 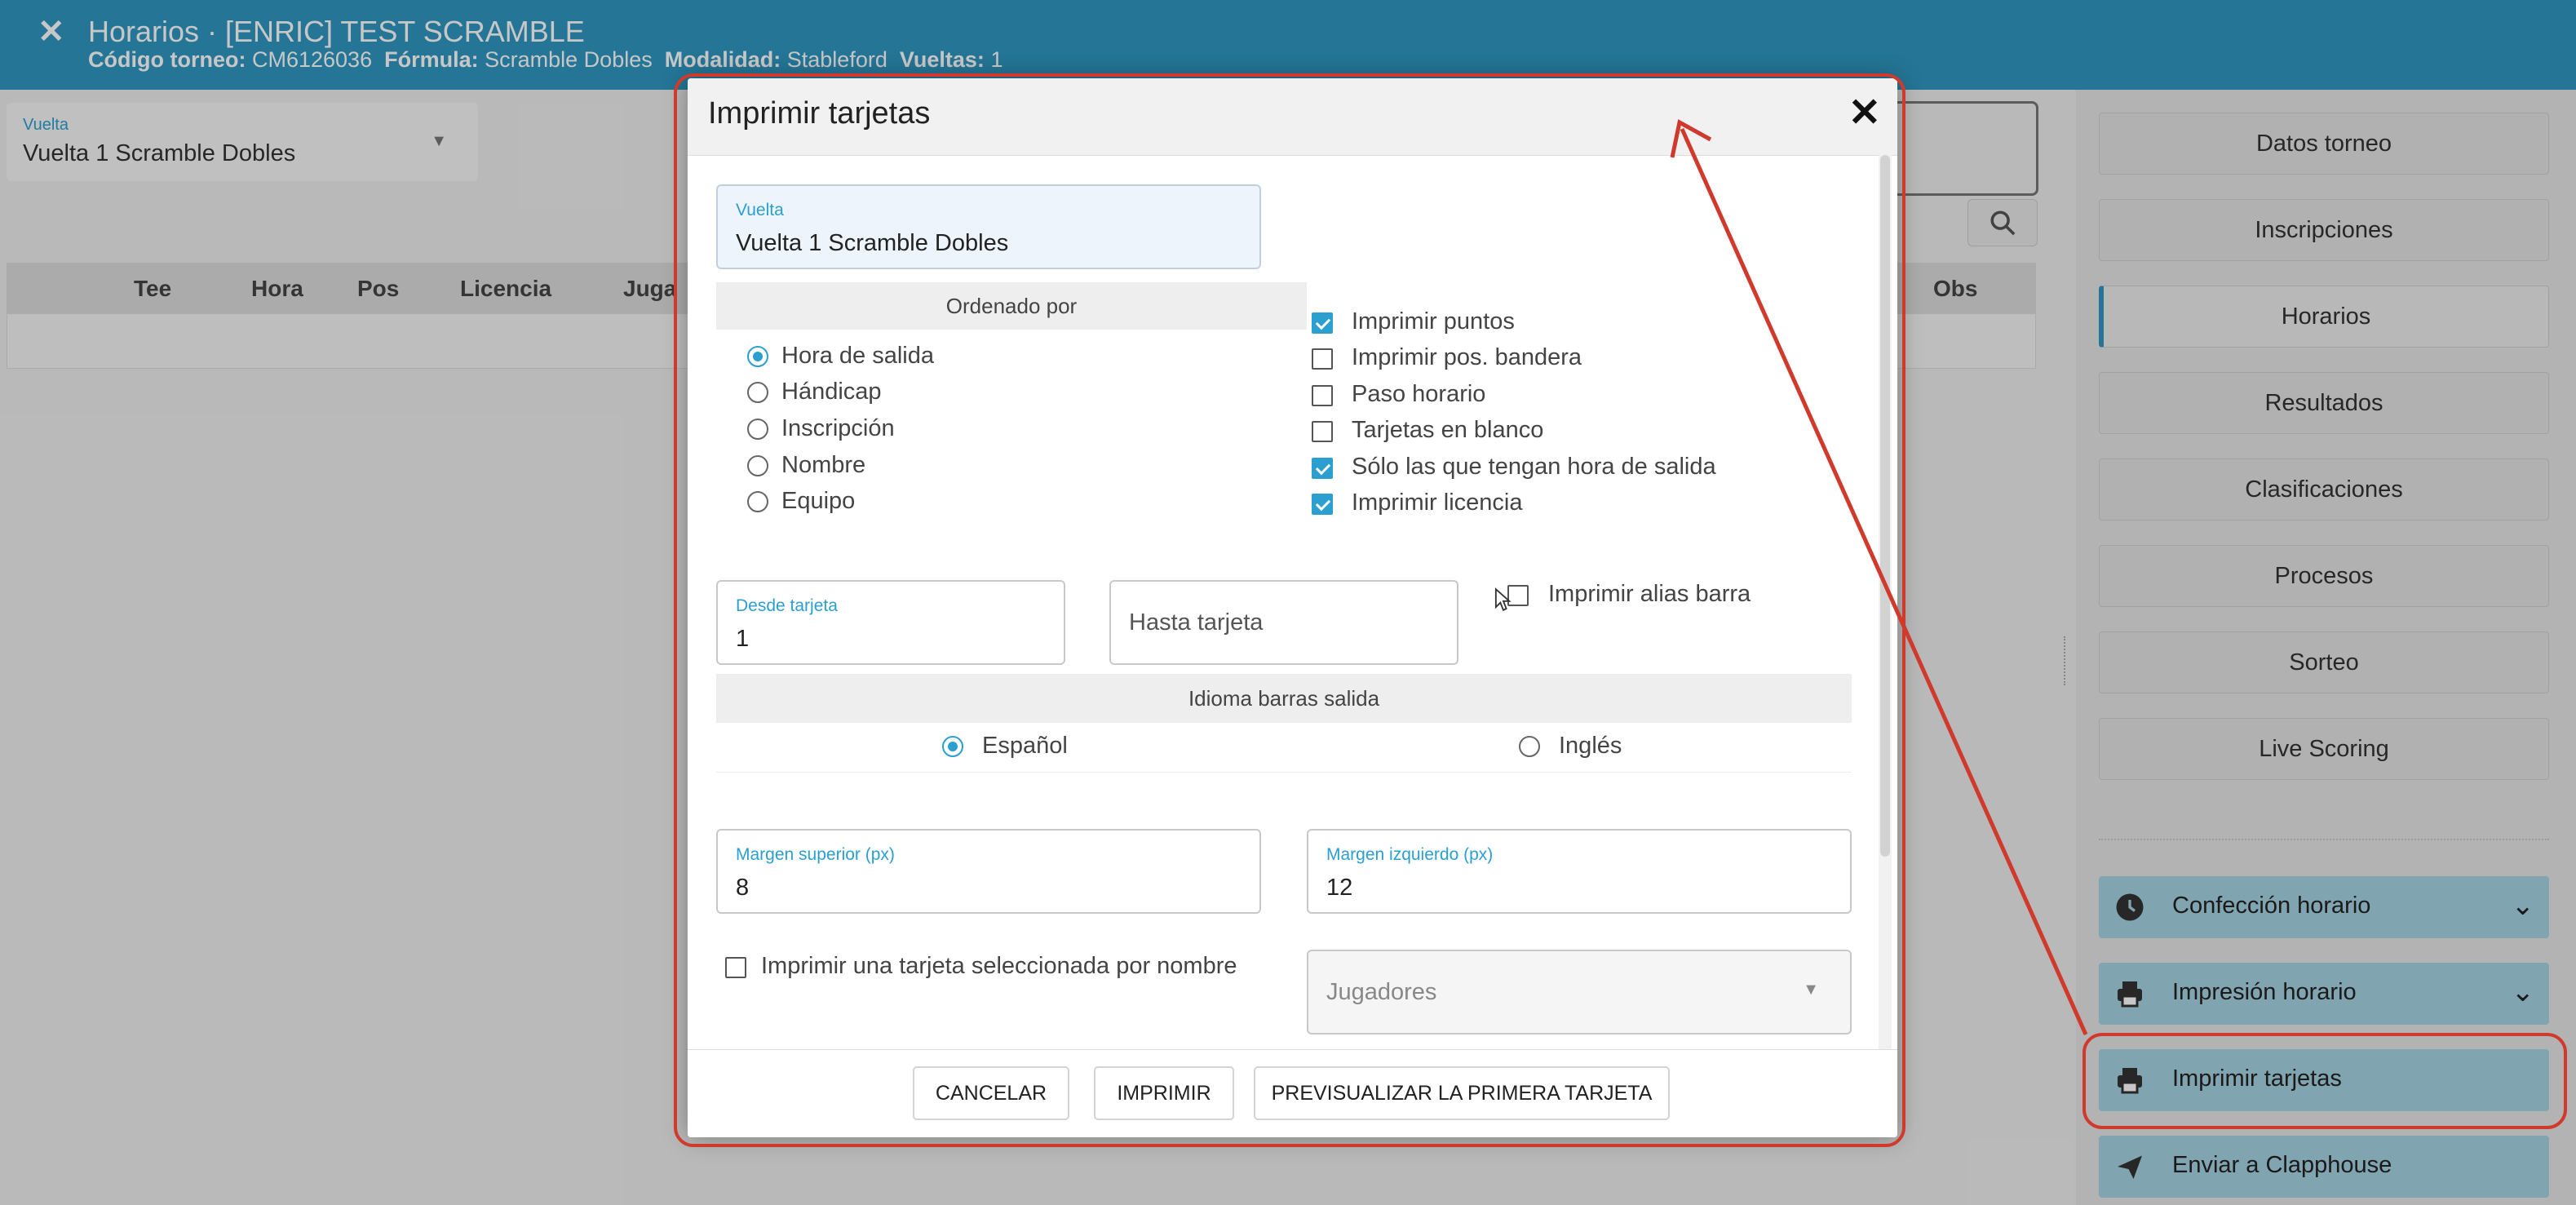 I want to click on ordenado-por-header: Ordenado por, so click(x=1011, y=306).